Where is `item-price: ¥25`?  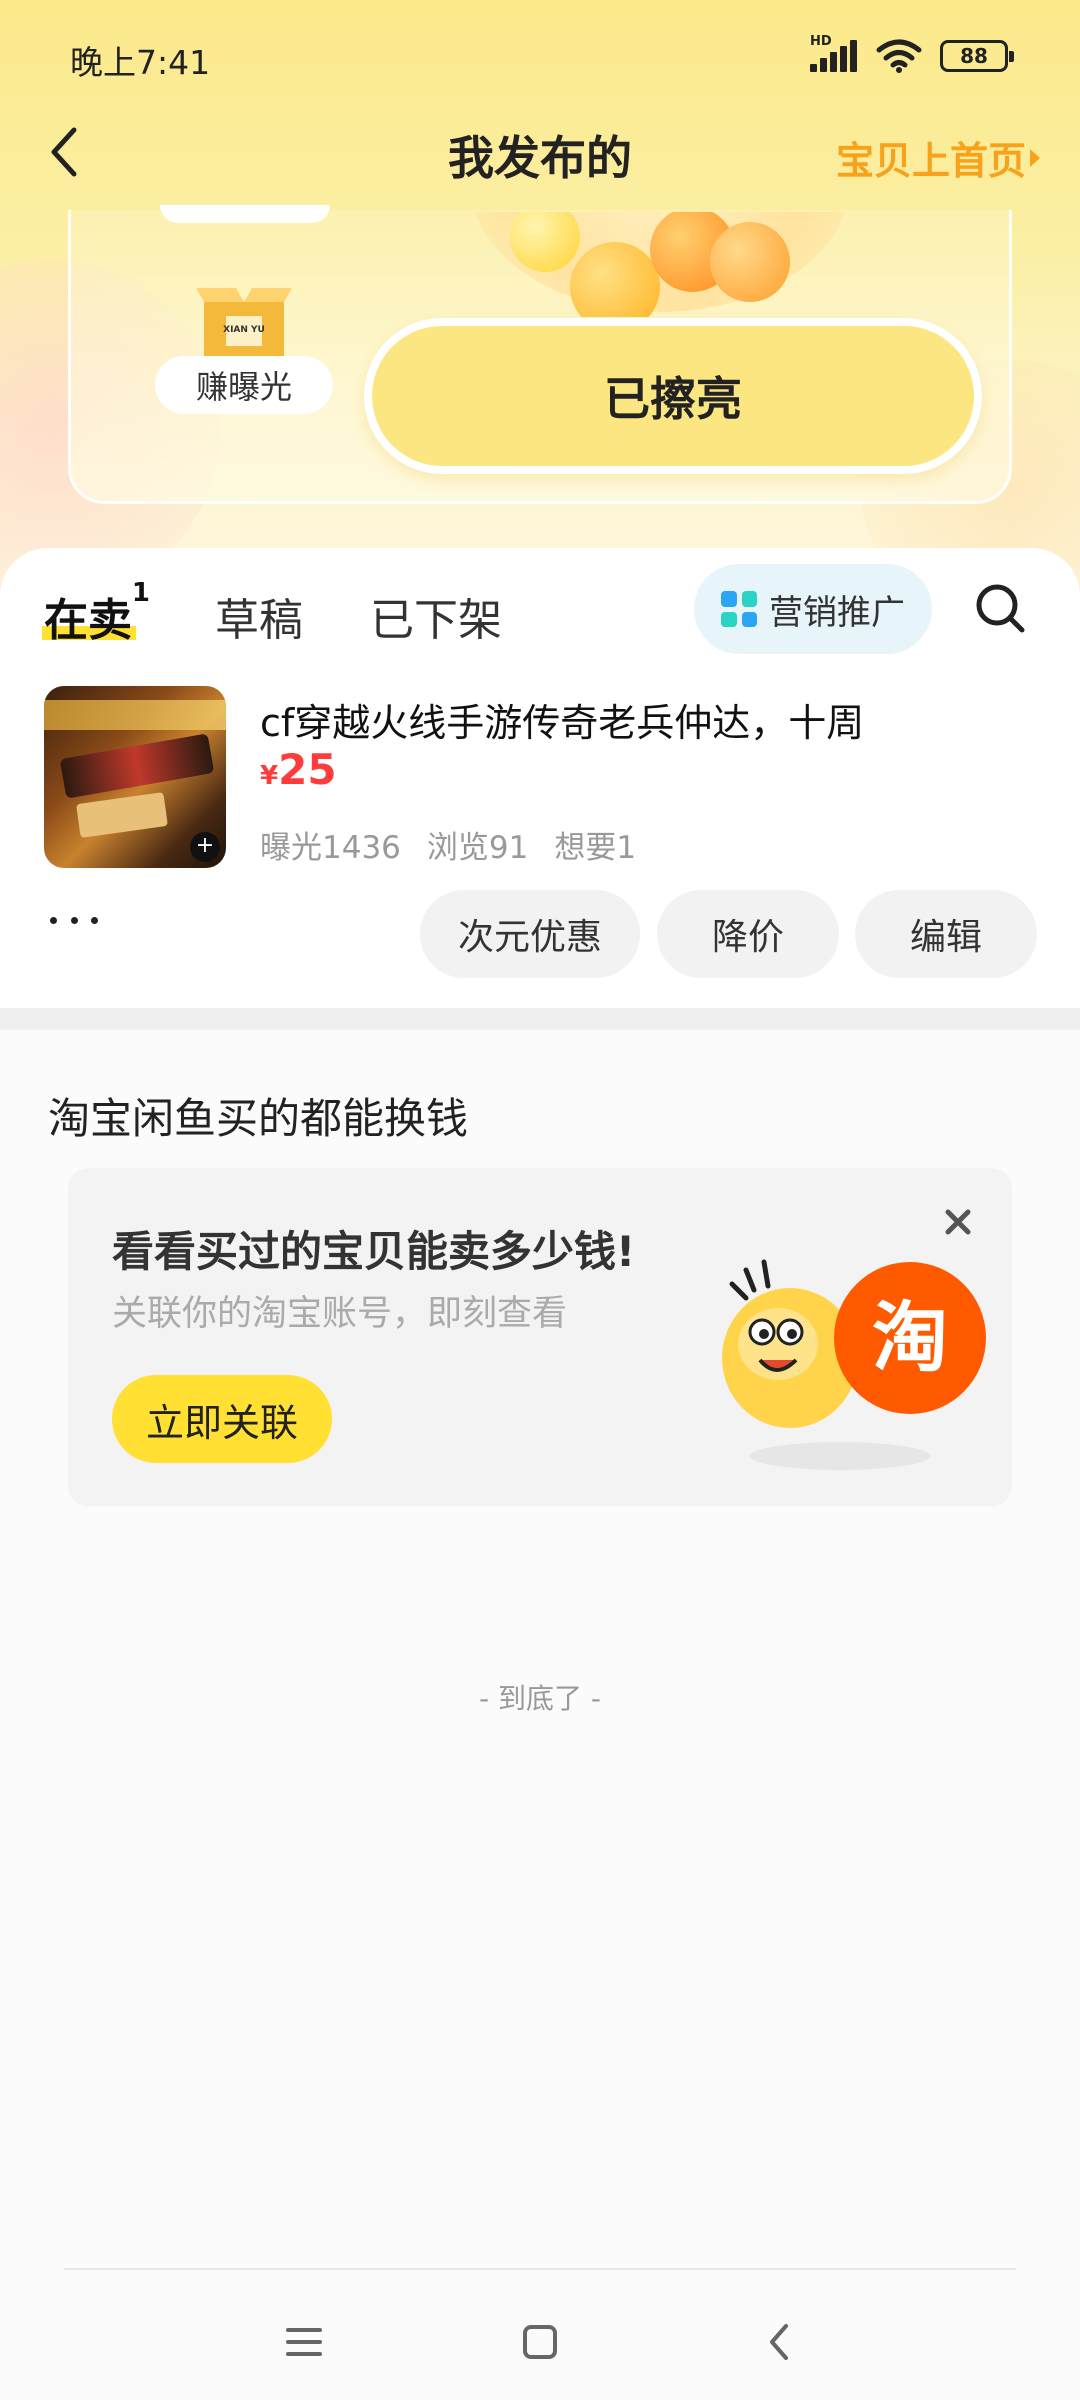 item-price: ¥25 is located at coordinates (298, 769).